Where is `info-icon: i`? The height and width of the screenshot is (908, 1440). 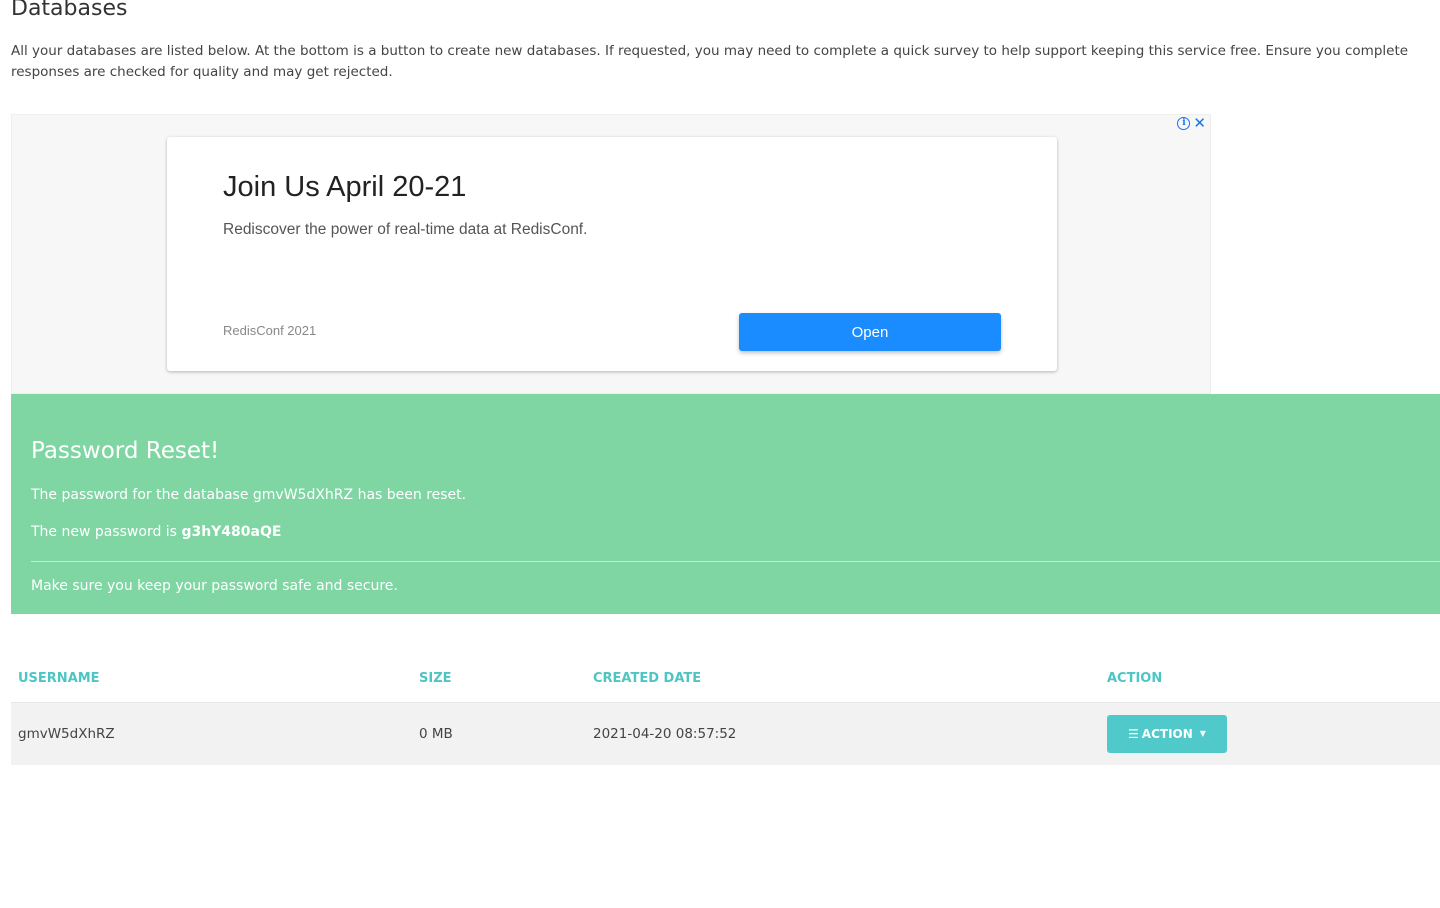
info-icon: i is located at coordinates (1184, 123).